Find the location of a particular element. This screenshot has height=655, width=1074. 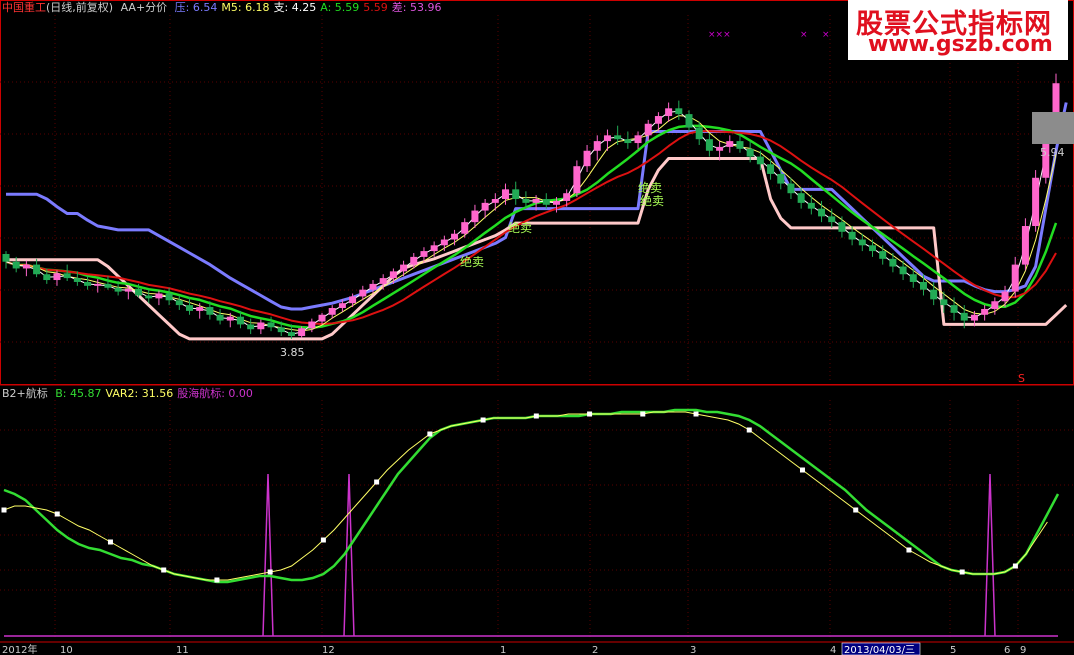

x-axis-label-4: 1 is located at coordinates (503, 650).